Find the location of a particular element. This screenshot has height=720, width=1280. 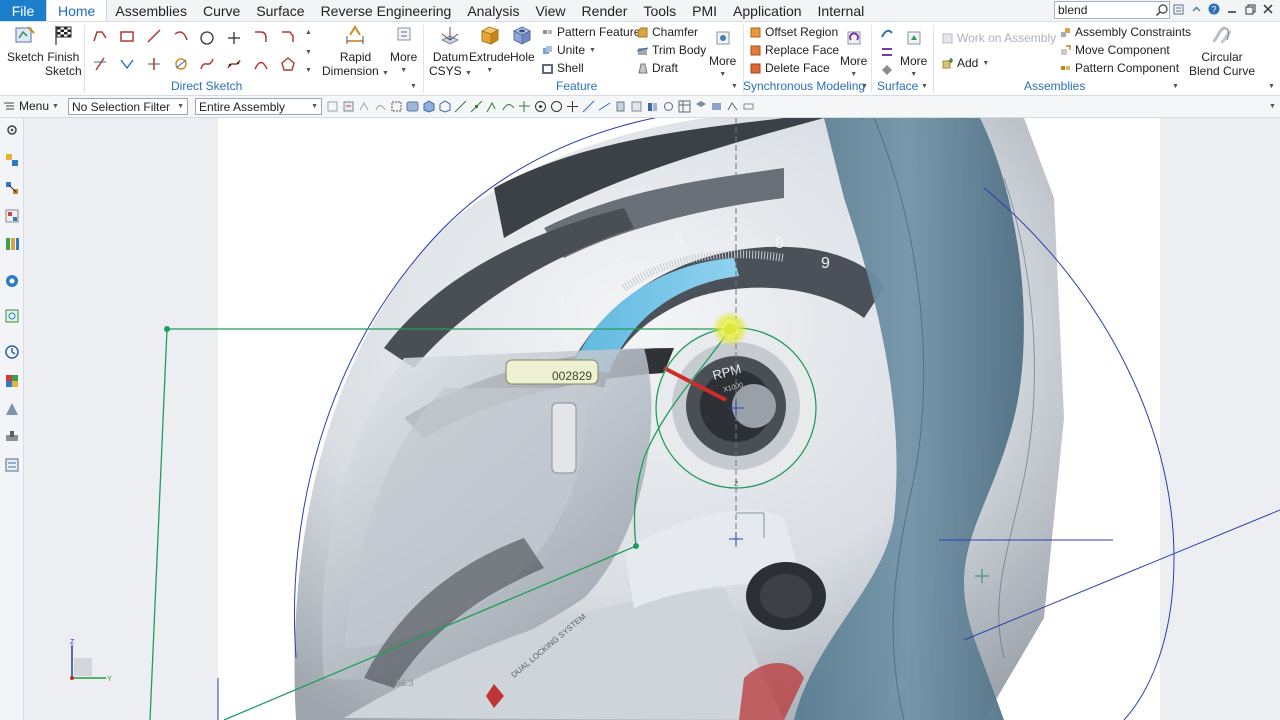

tab-render: Render is located at coordinates (605, 10).